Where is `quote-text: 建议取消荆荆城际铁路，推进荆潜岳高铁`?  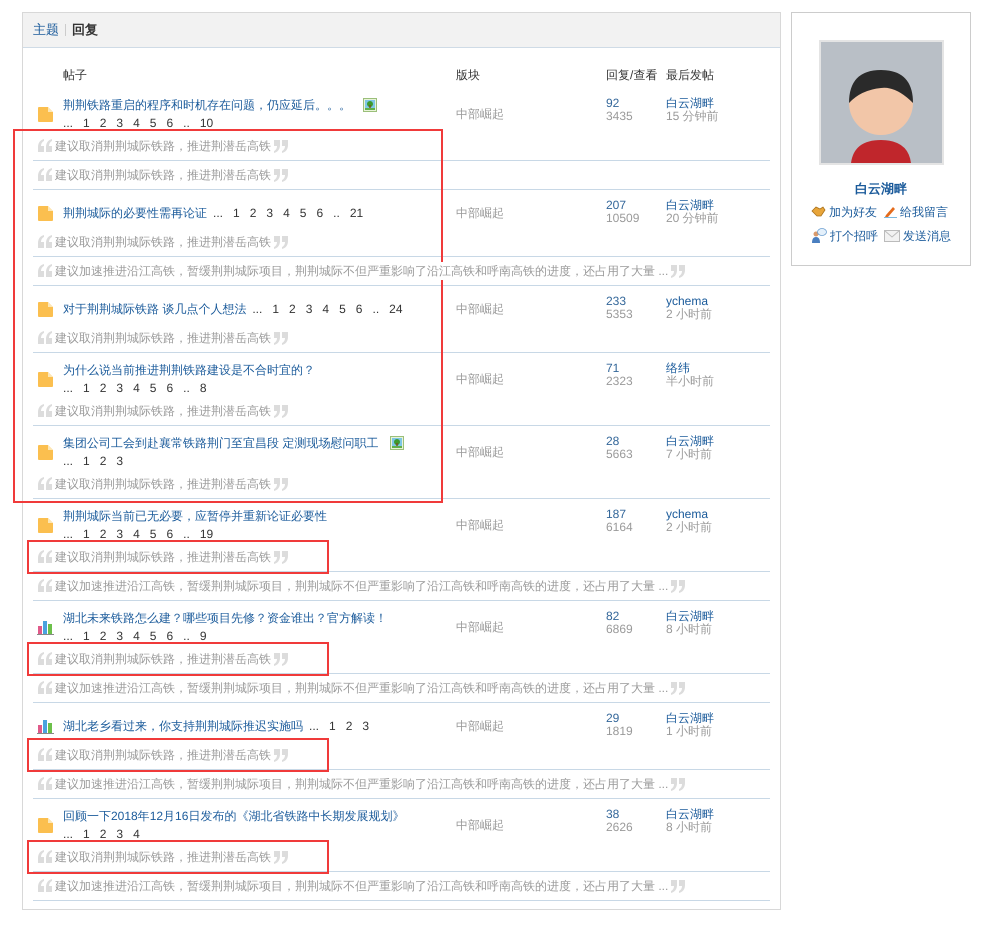 quote-text: 建议取消荆荆城际铁路，推进荆潜岳高铁 is located at coordinates (163, 857).